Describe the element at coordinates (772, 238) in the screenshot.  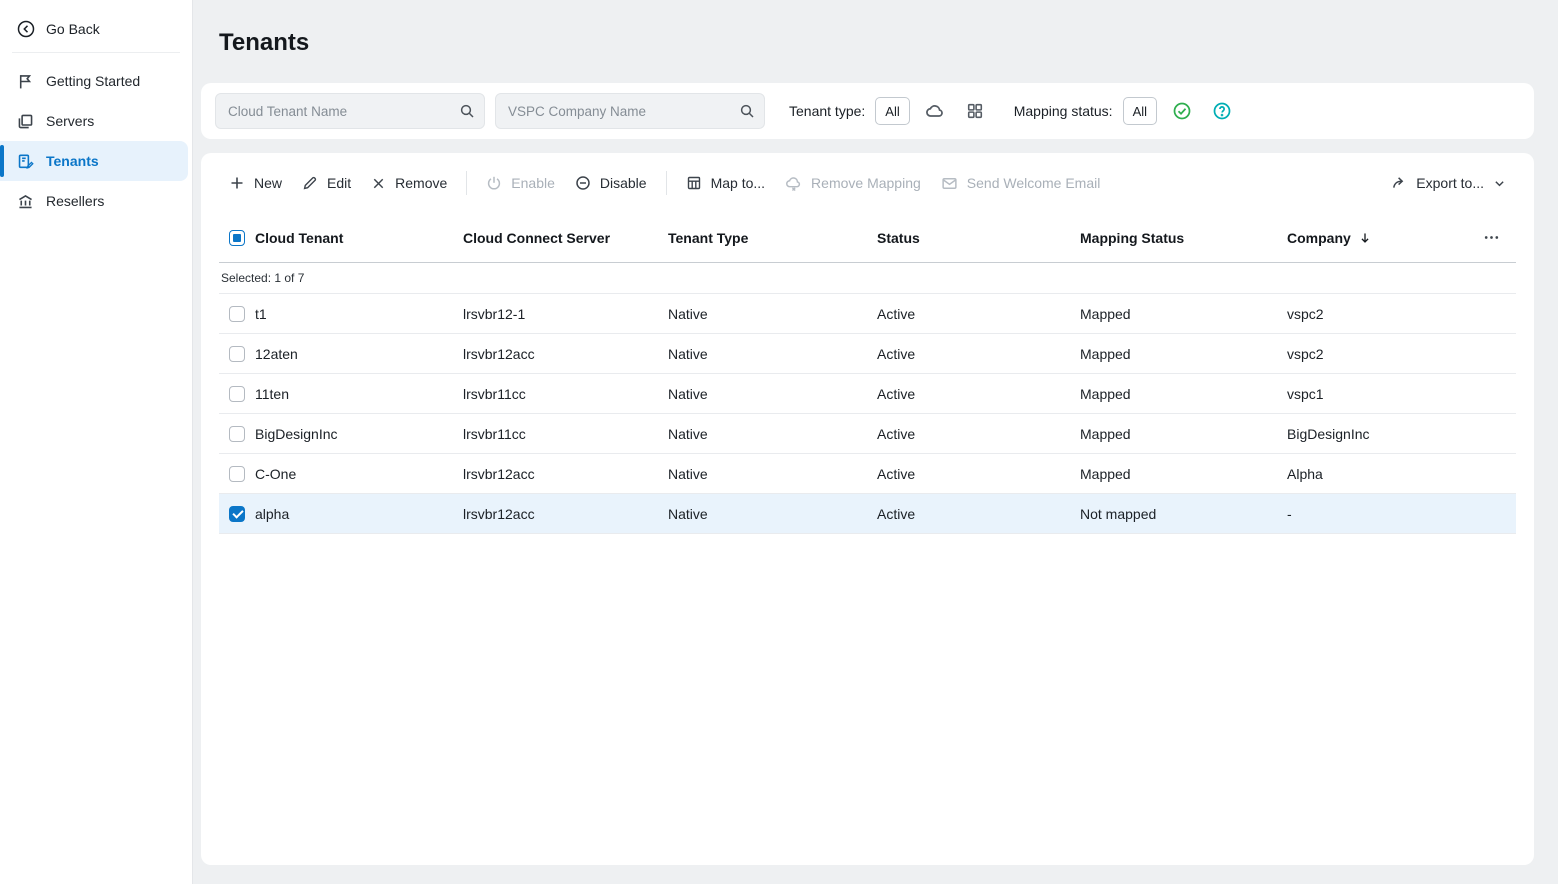
I see `column-header-tenant-type: Tenant Type` at that location.